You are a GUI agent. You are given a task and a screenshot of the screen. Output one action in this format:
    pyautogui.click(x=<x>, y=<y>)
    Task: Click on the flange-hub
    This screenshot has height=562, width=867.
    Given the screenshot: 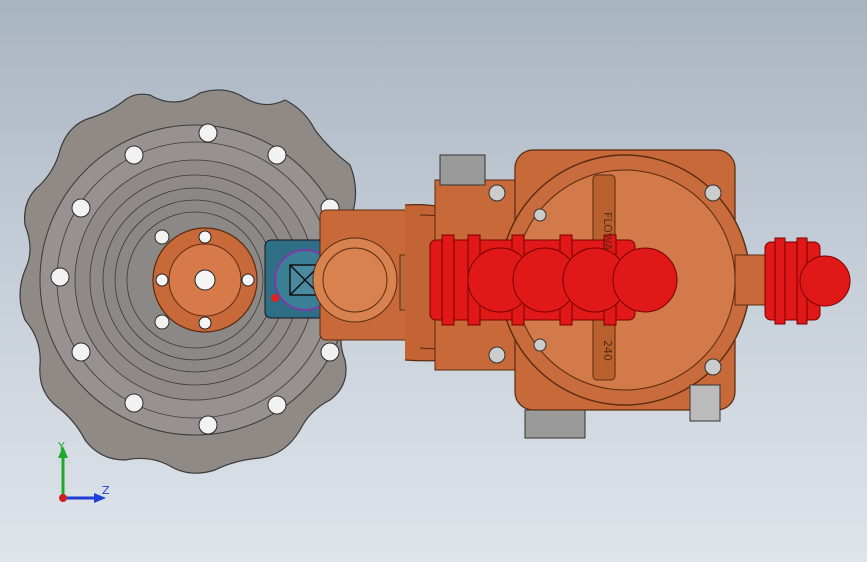 What is the action you would take?
    pyautogui.click(x=205, y=280)
    